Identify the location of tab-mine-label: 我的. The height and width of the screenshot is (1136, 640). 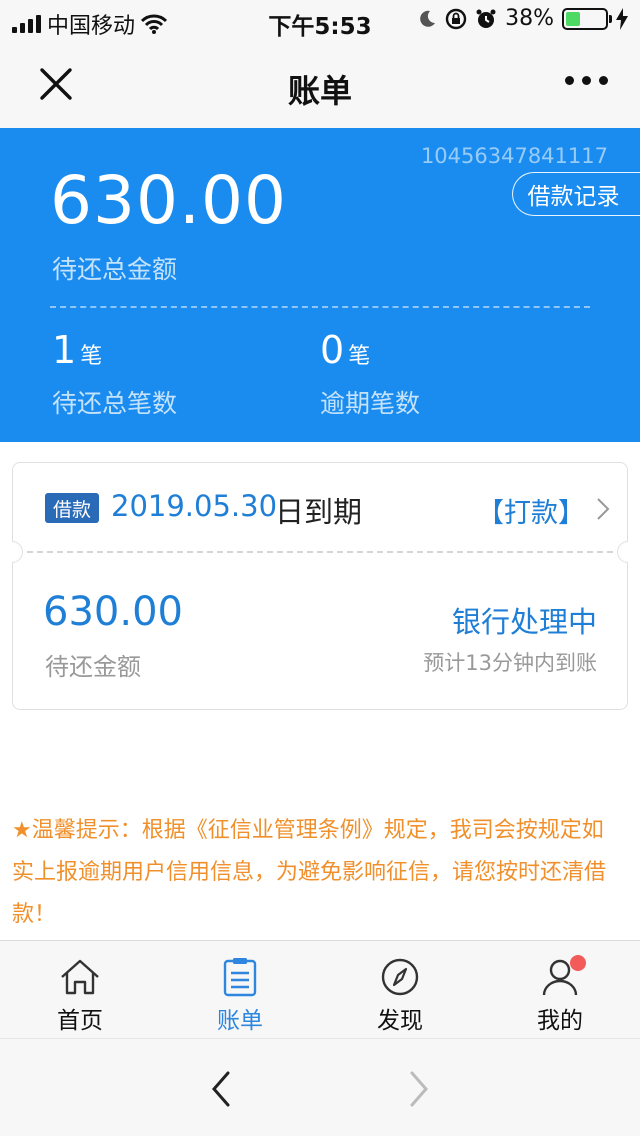
(560, 1021).